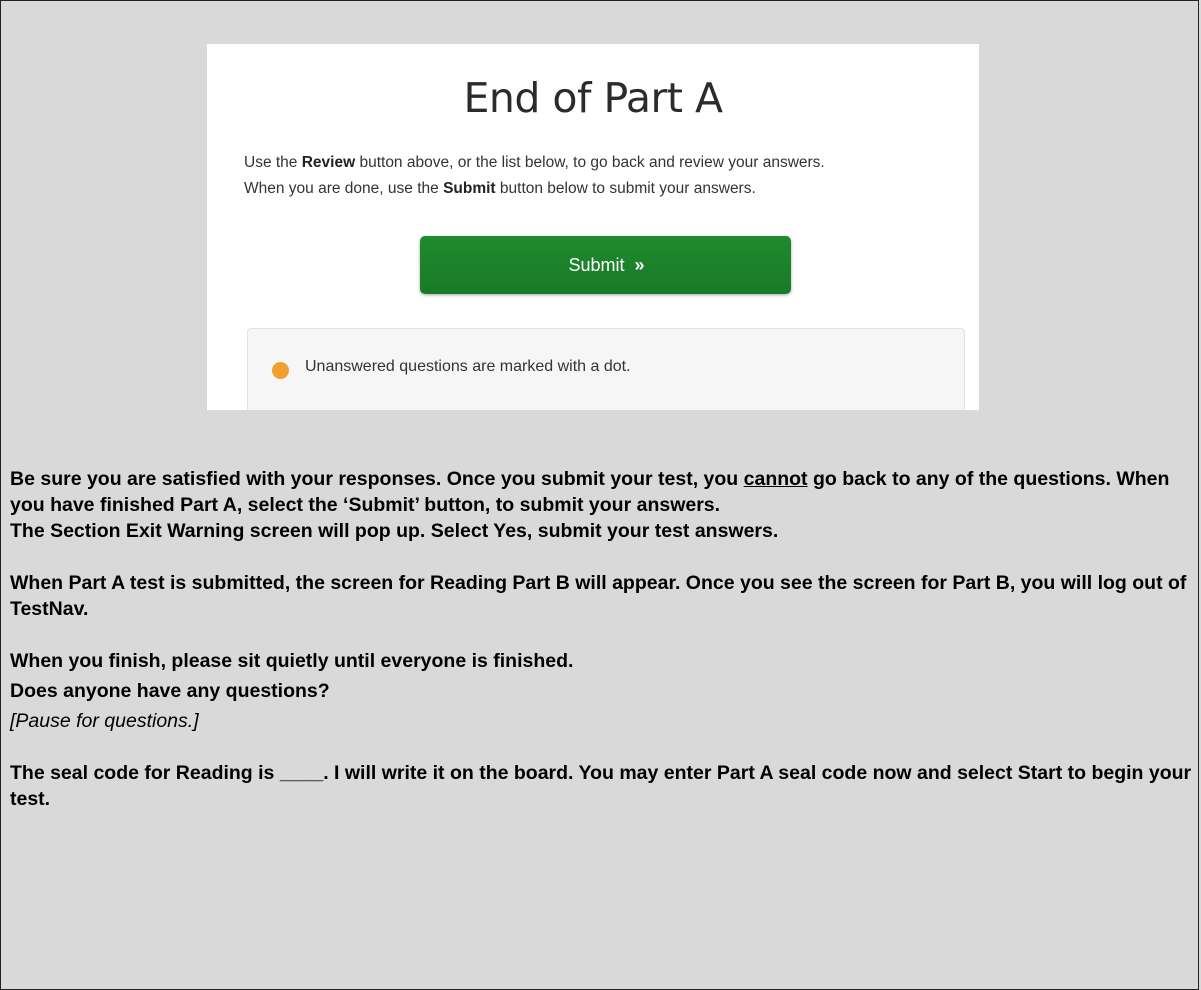 This screenshot has height=990, width=1201. What do you see at coordinates (775, 479) in the screenshot?
I see `emphasis-cannot: cannot` at bounding box center [775, 479].